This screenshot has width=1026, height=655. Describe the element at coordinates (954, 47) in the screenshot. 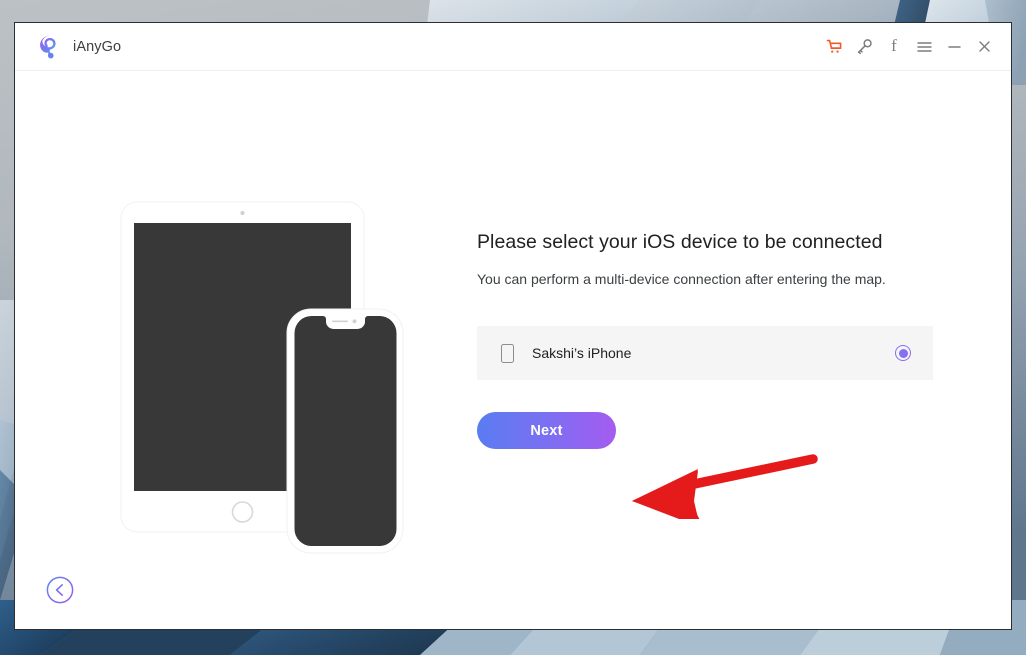

I see `minimize-icon` at that location.